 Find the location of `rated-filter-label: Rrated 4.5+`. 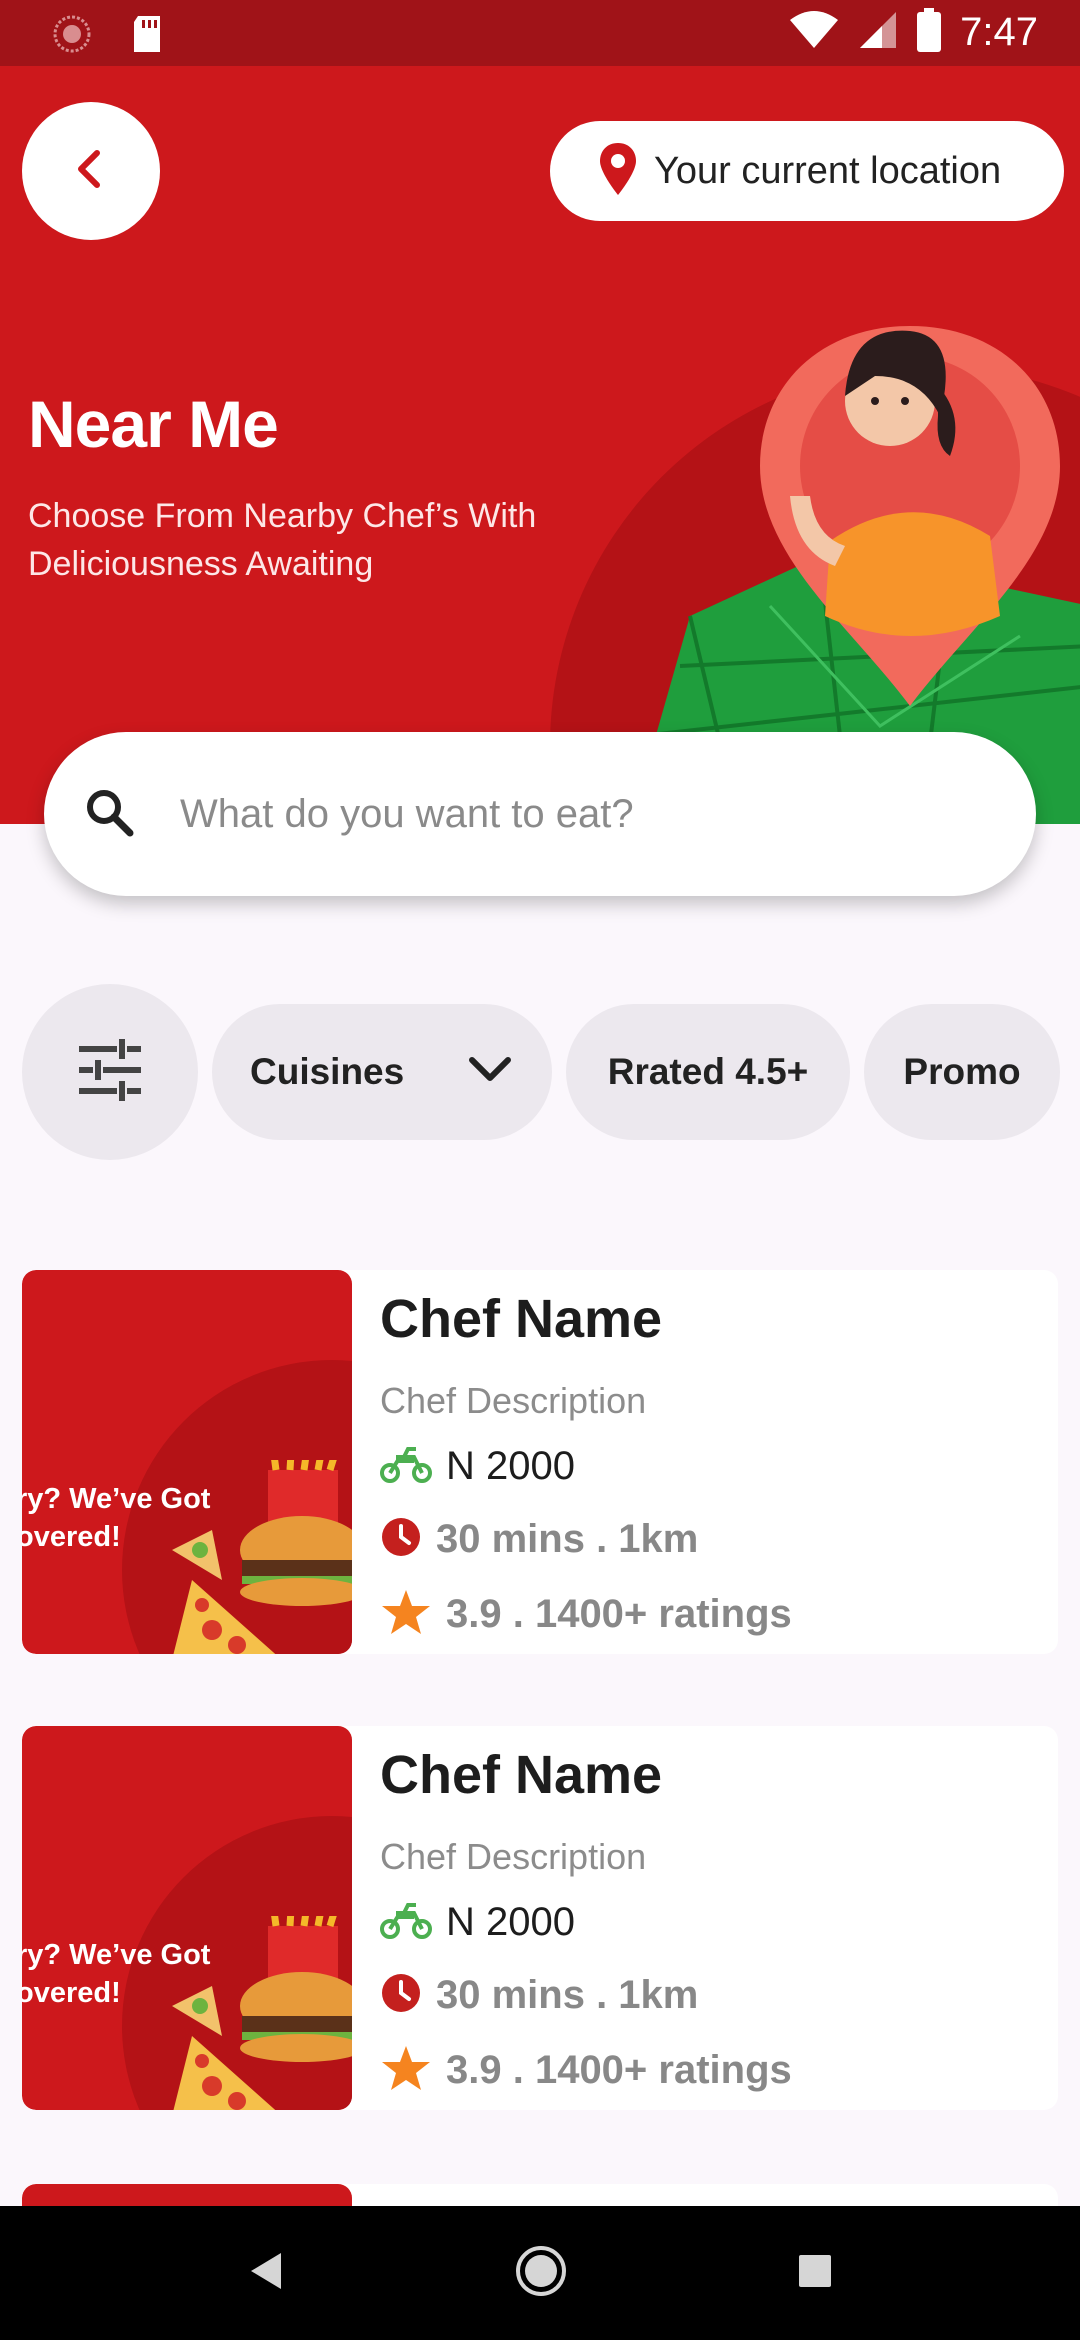

rated-filter-label: Rrated 4.5+ is located at coordinates (708, 1071).